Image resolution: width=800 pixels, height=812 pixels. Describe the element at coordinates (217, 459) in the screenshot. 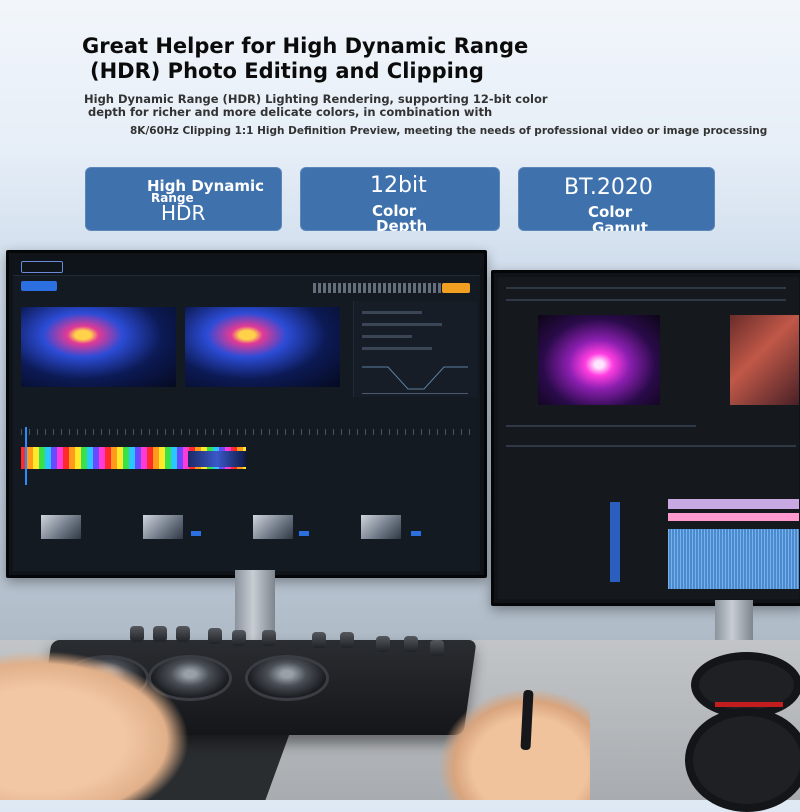

I see `timeline-clip-video` at that location.